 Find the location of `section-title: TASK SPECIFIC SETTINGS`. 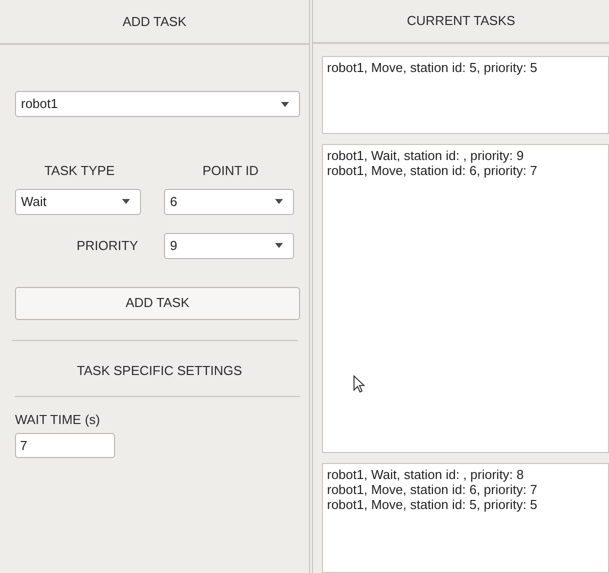

section-title: TASK SPECIFIC SETTINGS is located at coordinates (160, 371).